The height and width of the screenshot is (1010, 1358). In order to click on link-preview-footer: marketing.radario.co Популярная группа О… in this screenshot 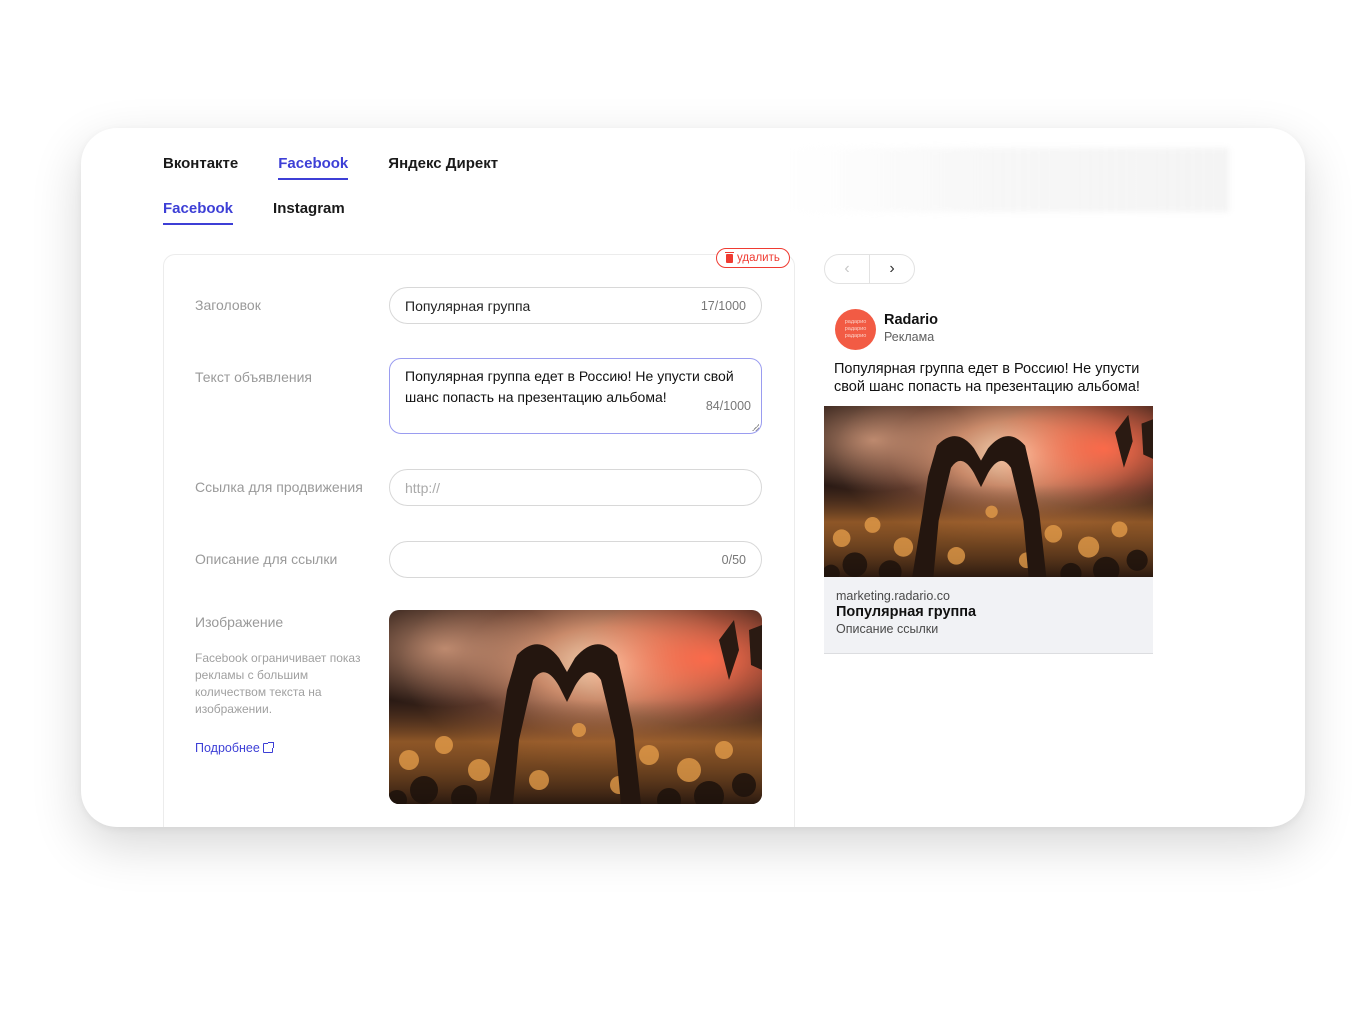, I will do `click(988, 615)`.